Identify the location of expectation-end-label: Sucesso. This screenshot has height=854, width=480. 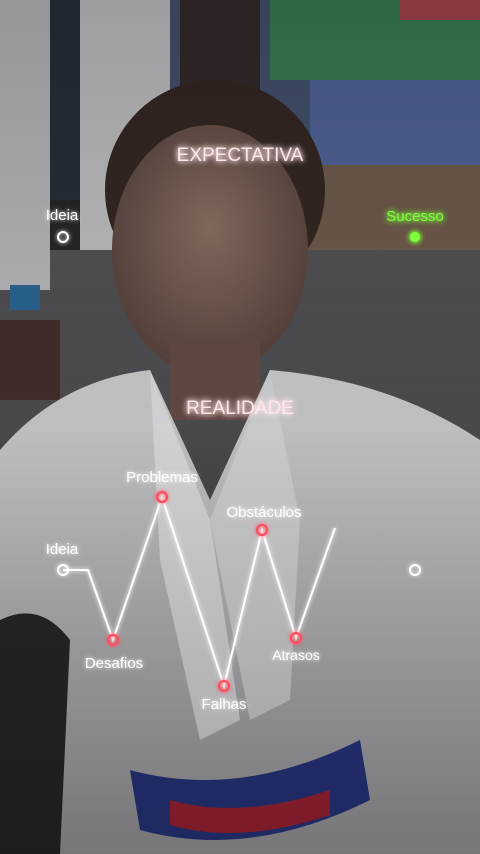
(415, 216).